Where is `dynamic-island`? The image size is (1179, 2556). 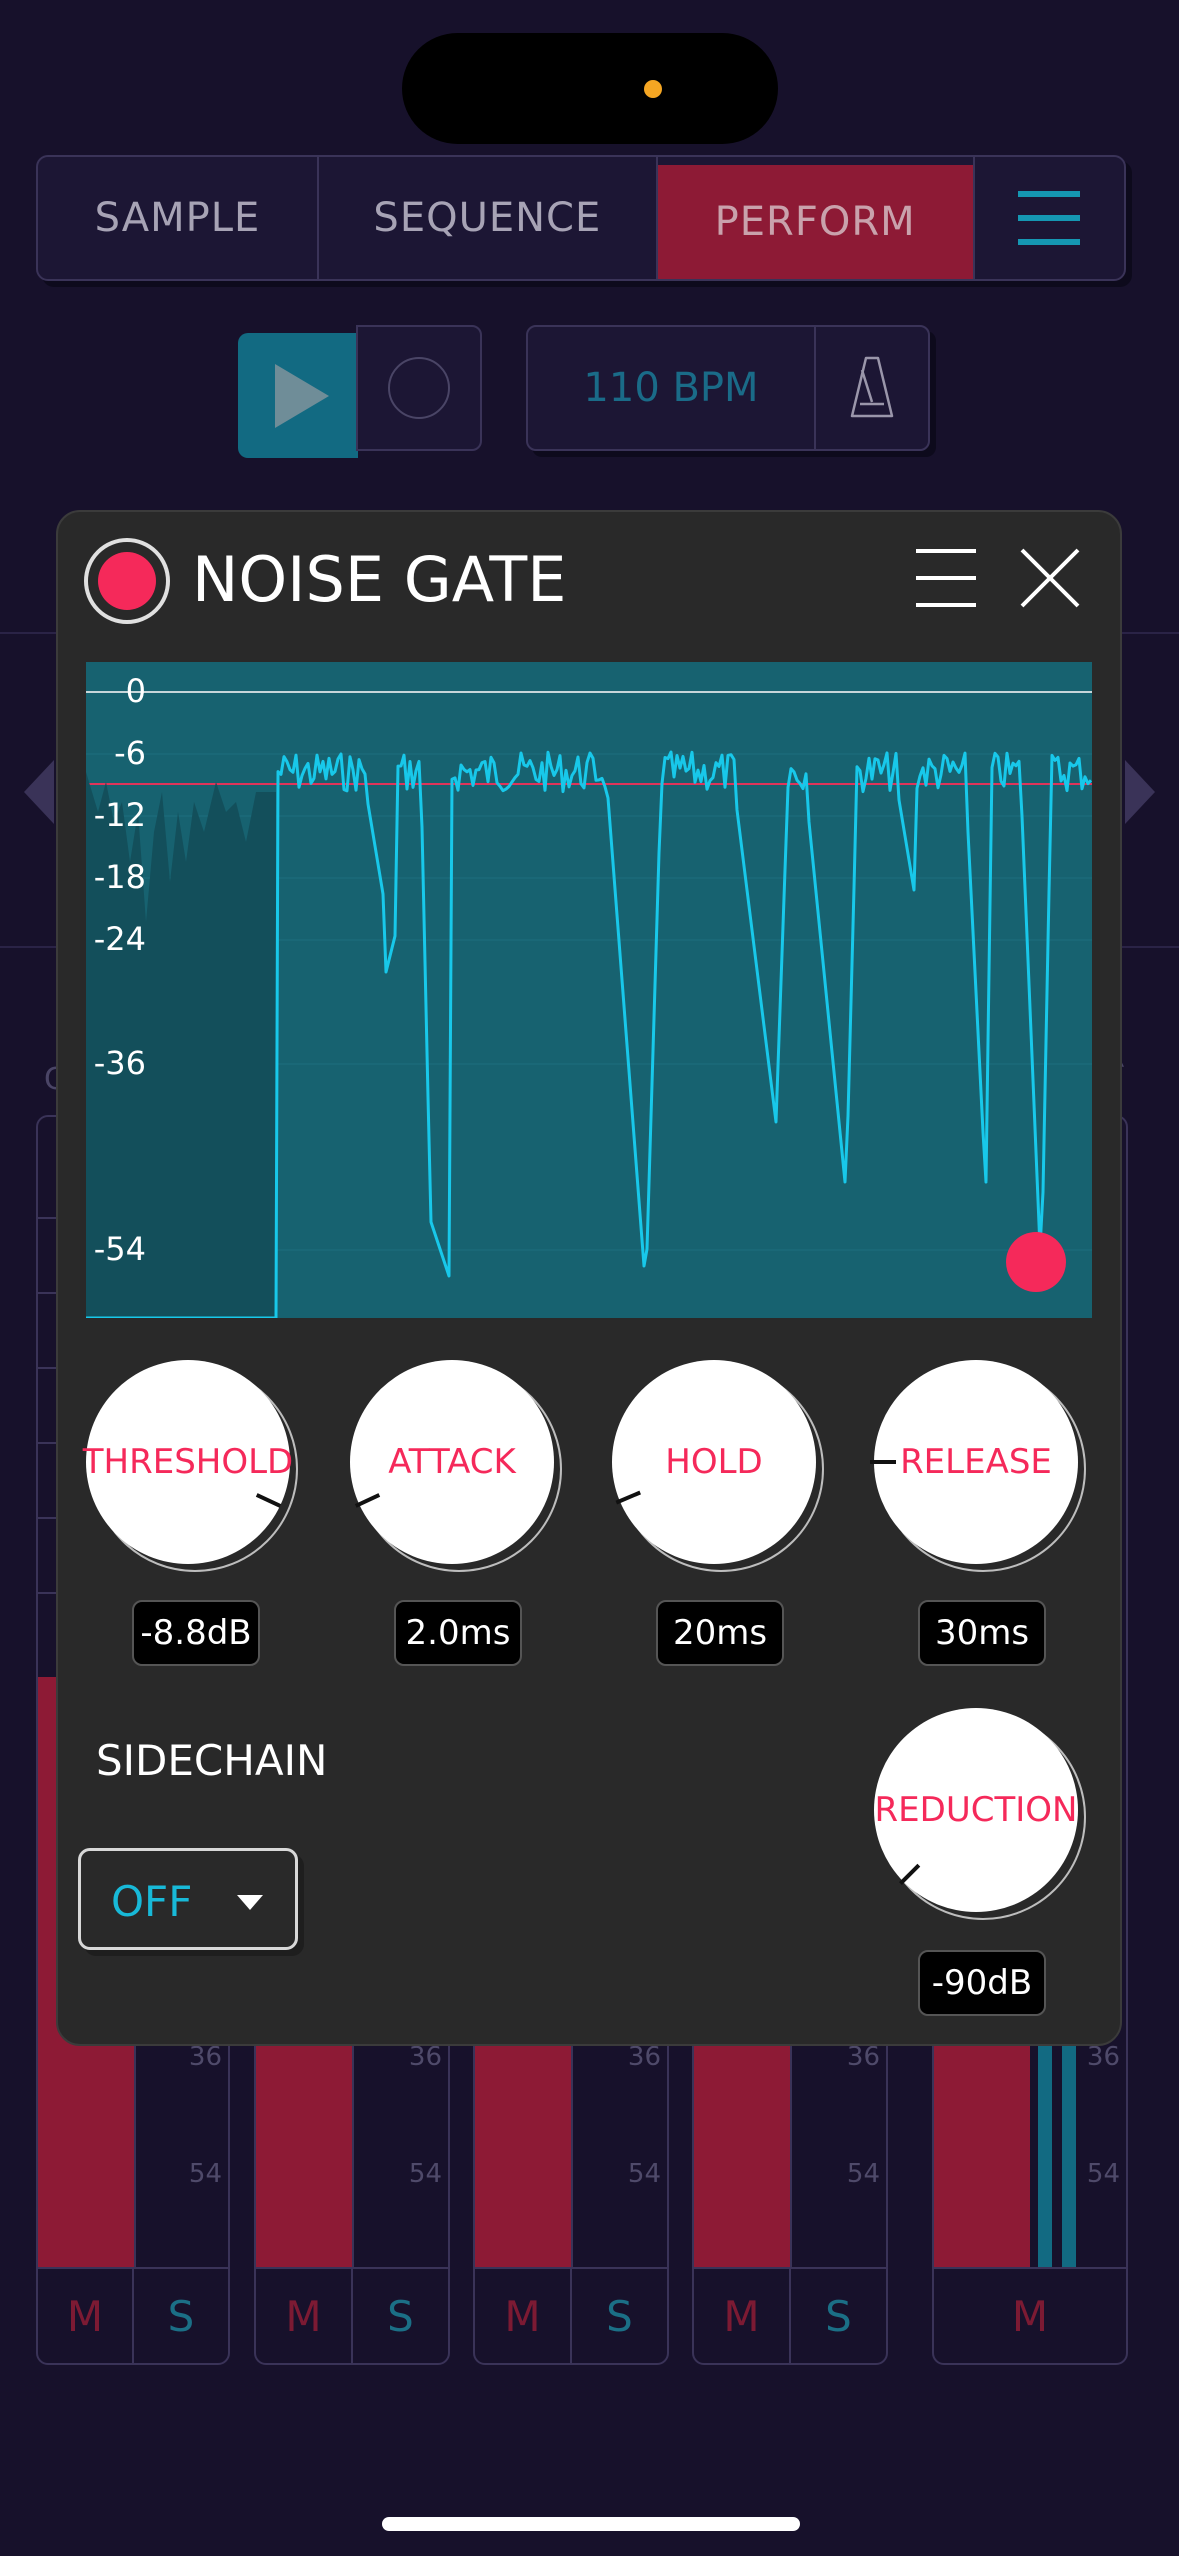
dynamic-island is located at coordinates (590, 88).